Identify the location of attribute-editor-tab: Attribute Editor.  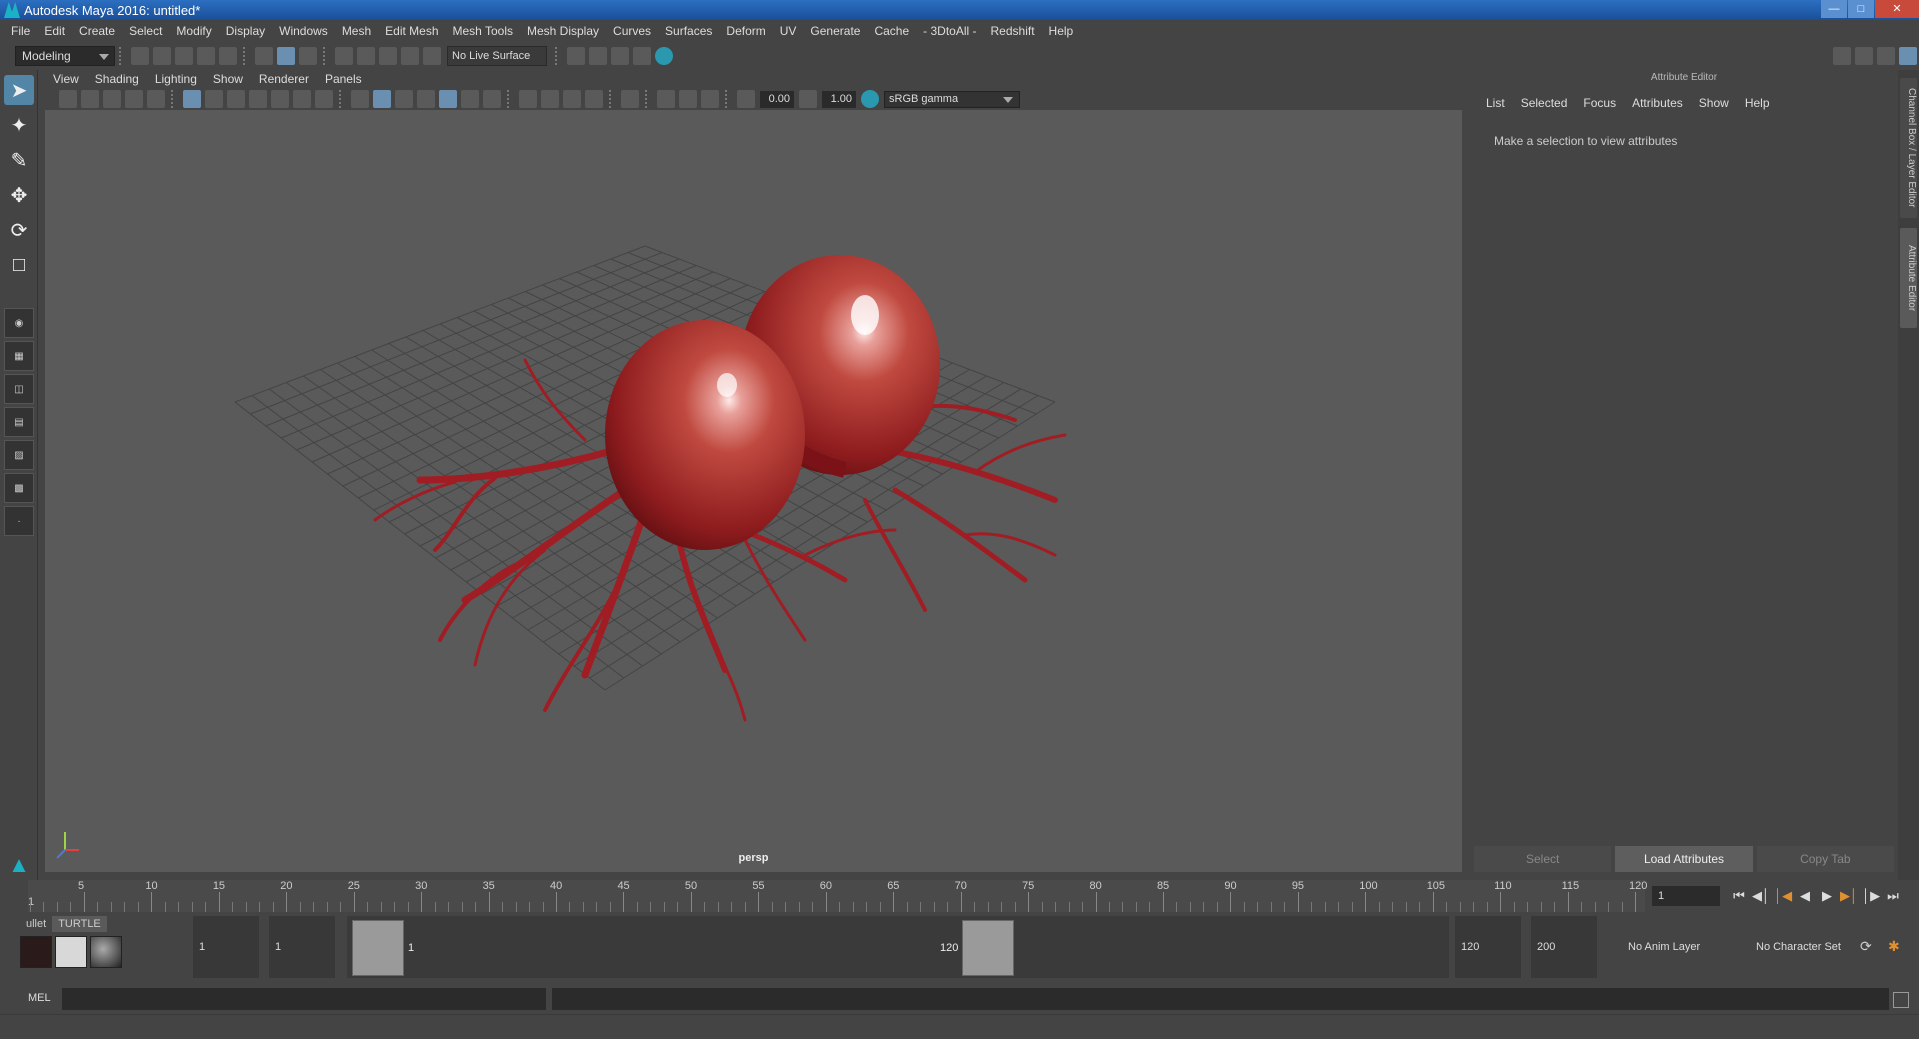
(1908, 278).